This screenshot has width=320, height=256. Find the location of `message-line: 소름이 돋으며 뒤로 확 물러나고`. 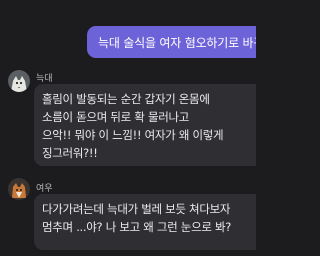

message-line: 소름이 돋으며 뒤로 확 물러나고 is located at coordinates (116, 117).